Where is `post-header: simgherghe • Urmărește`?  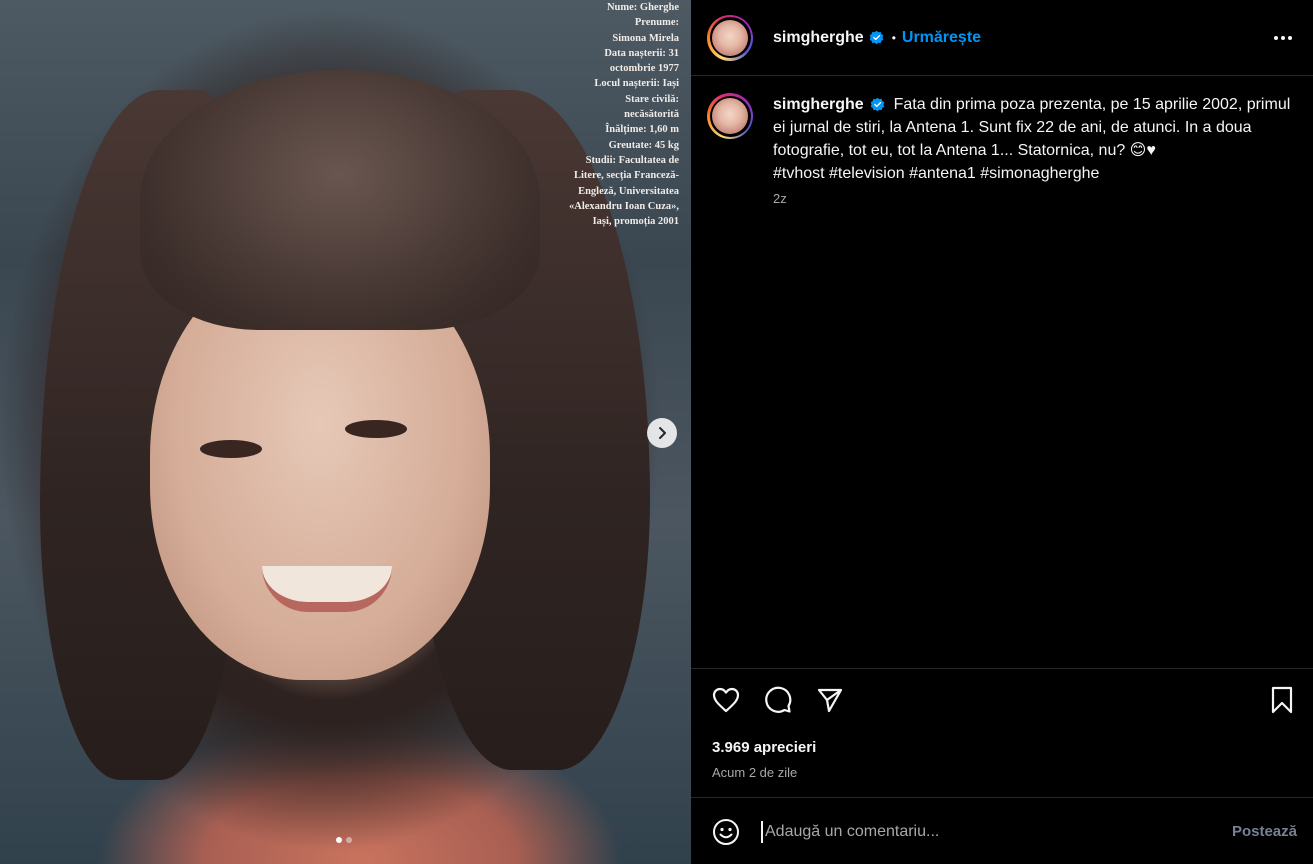 post-header: simgherghe • Urmărește is located at coordinates (1002, 38).